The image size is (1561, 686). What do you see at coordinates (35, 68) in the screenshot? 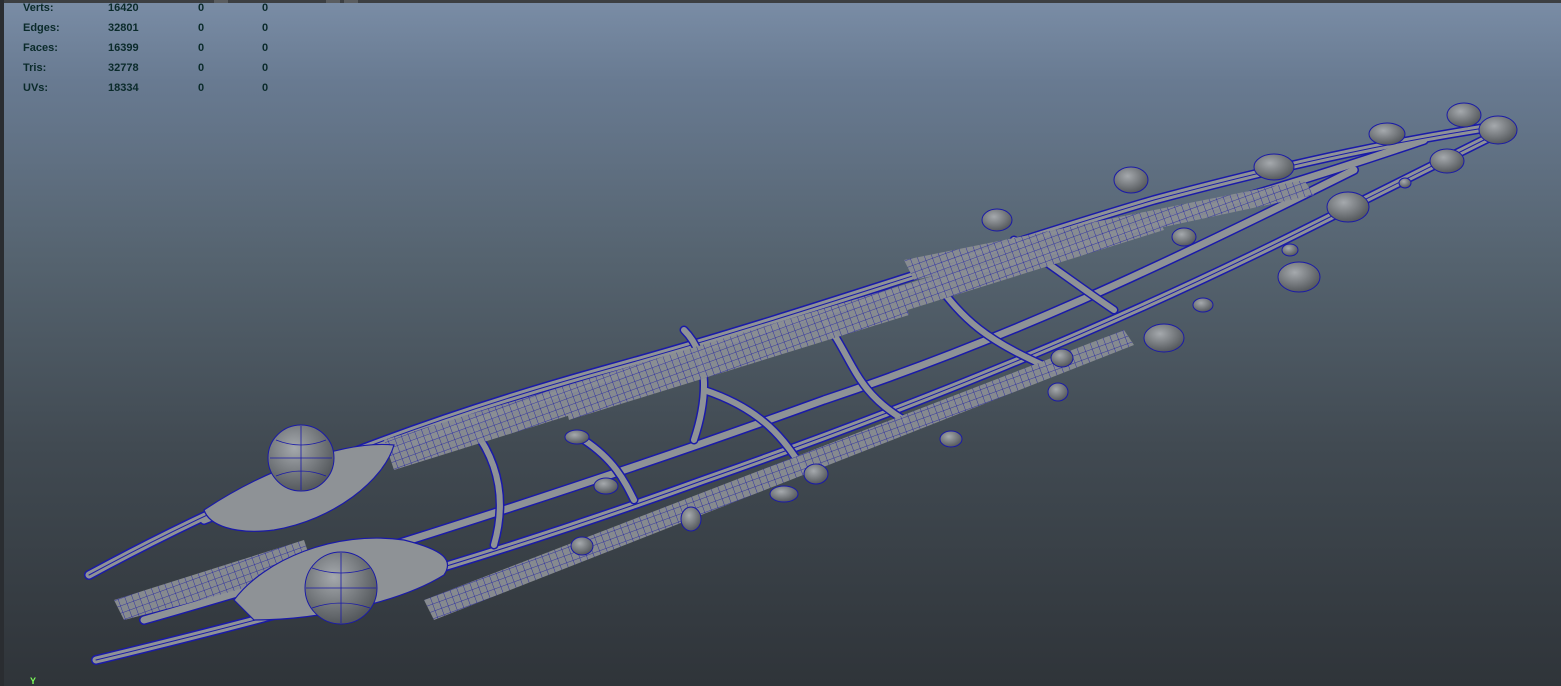
I see `hud-label: Tris:` at bounding box center [35, 68].